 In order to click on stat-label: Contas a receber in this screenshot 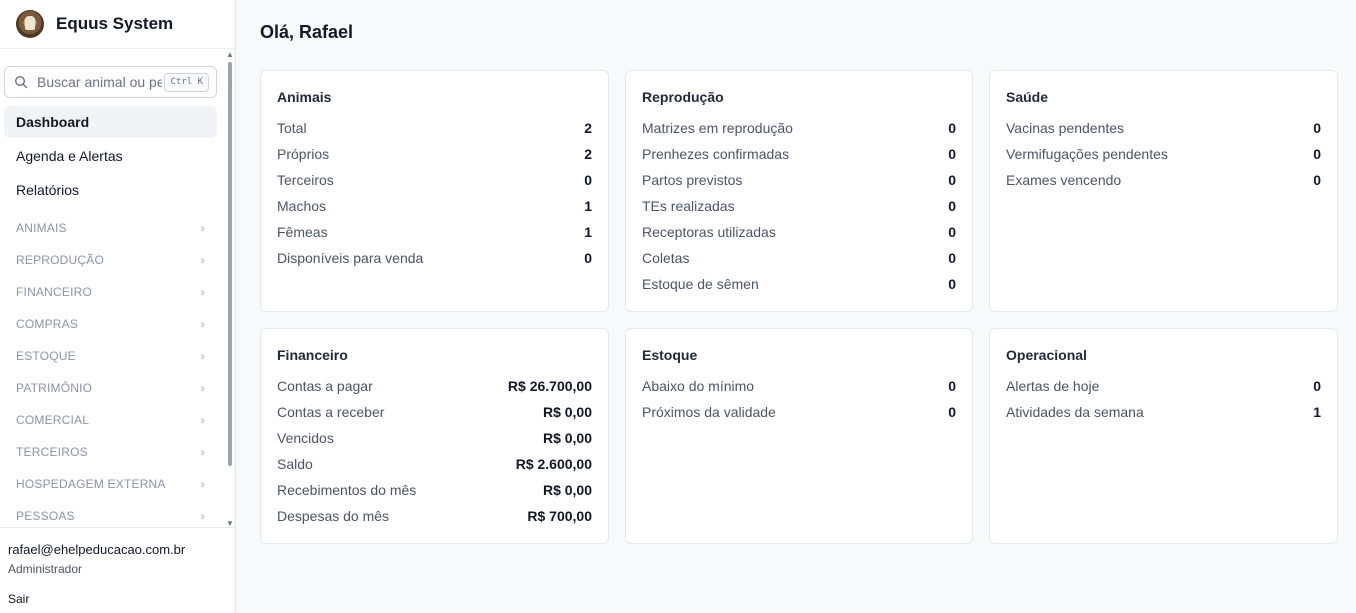, I will do `click(331, 412)`.